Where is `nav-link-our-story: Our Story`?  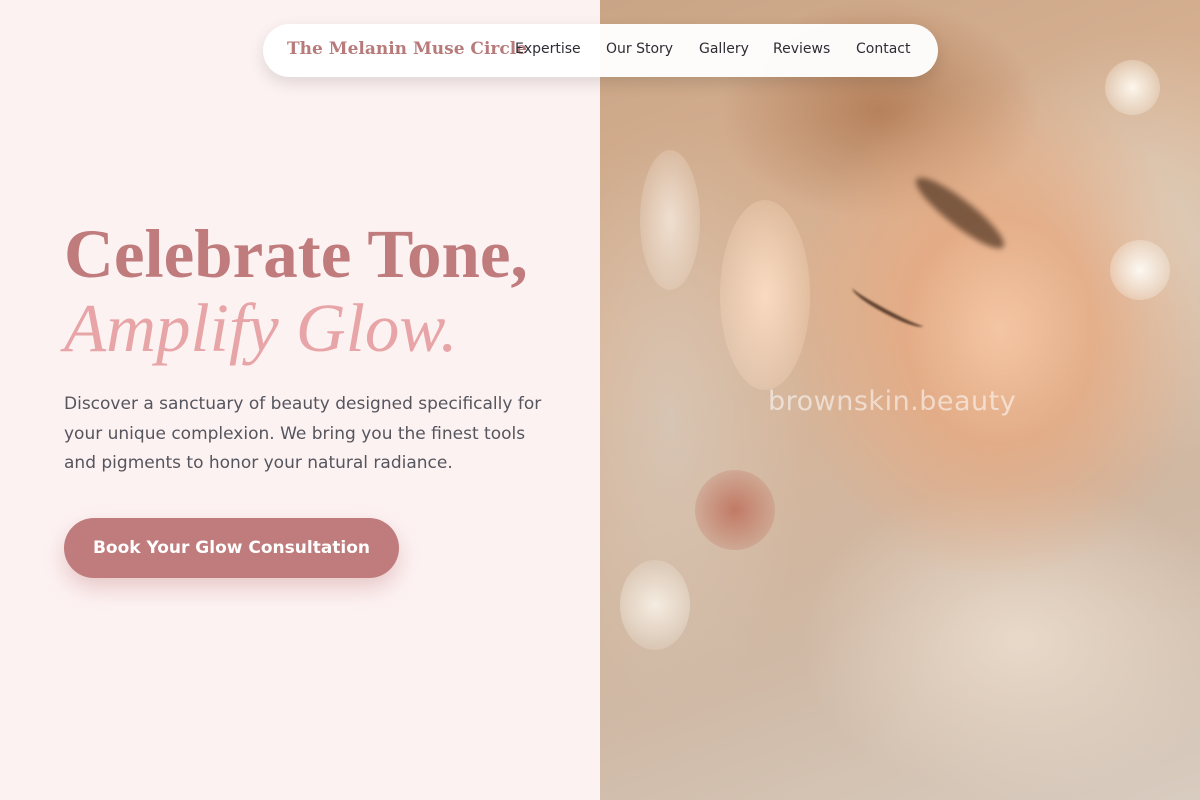 nav-link-our-story: Our Story is located at coordinates (639, 49).